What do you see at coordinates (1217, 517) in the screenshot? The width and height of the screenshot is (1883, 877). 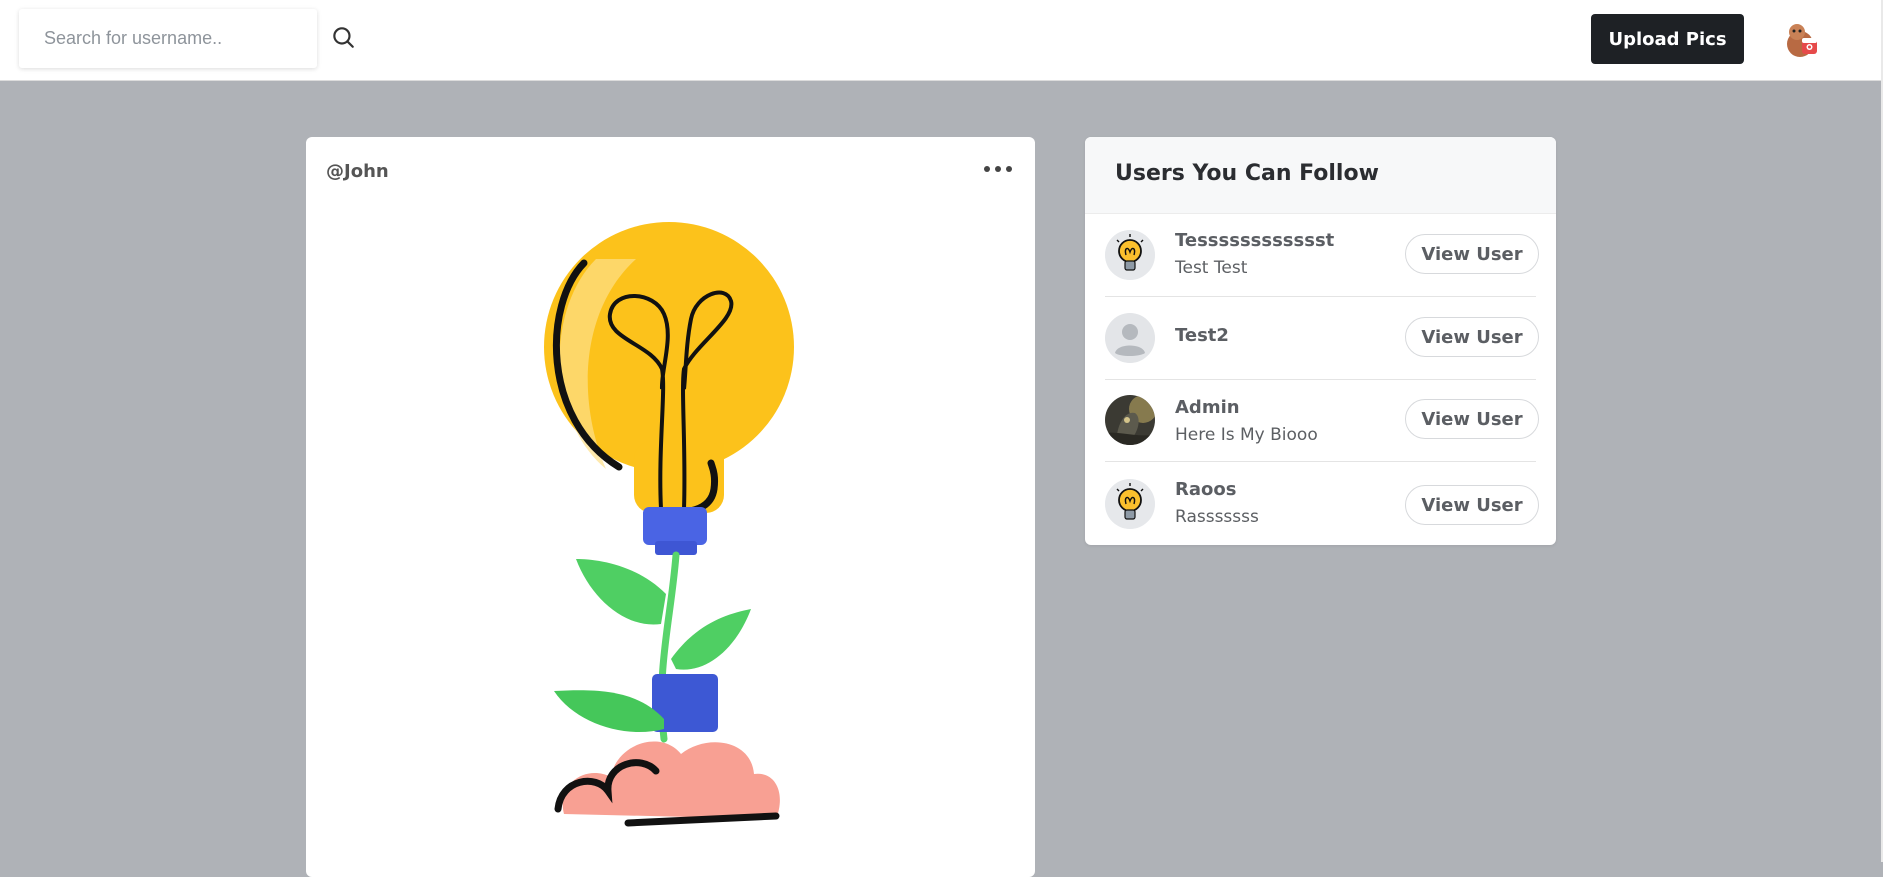 I see `user-bio: Rasssssss` at bounding box center [1217, 517].